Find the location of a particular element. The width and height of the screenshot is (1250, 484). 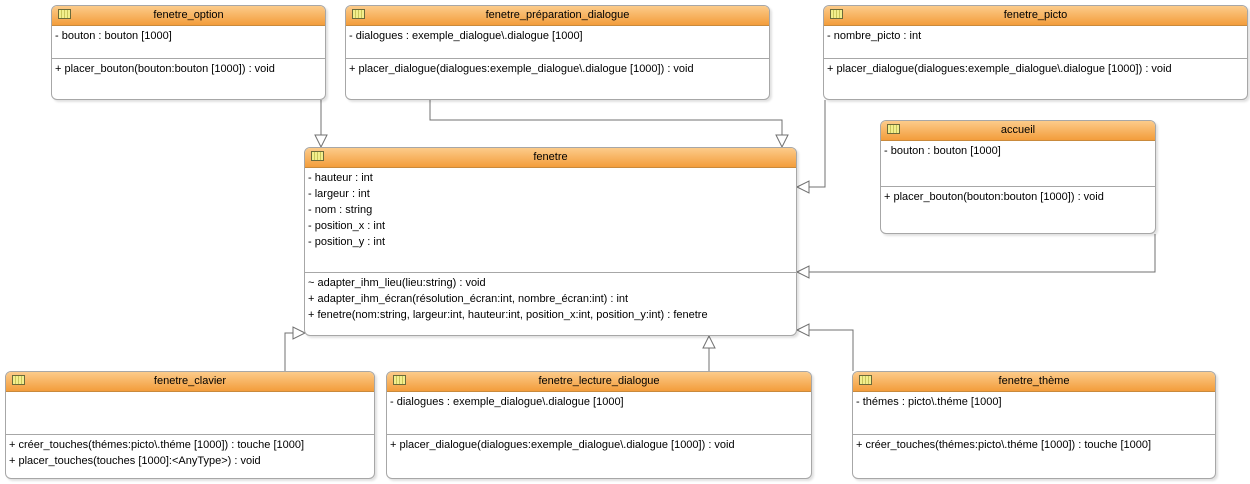

arrowhead-fenetre-theme is located at coordinates (802, 330).